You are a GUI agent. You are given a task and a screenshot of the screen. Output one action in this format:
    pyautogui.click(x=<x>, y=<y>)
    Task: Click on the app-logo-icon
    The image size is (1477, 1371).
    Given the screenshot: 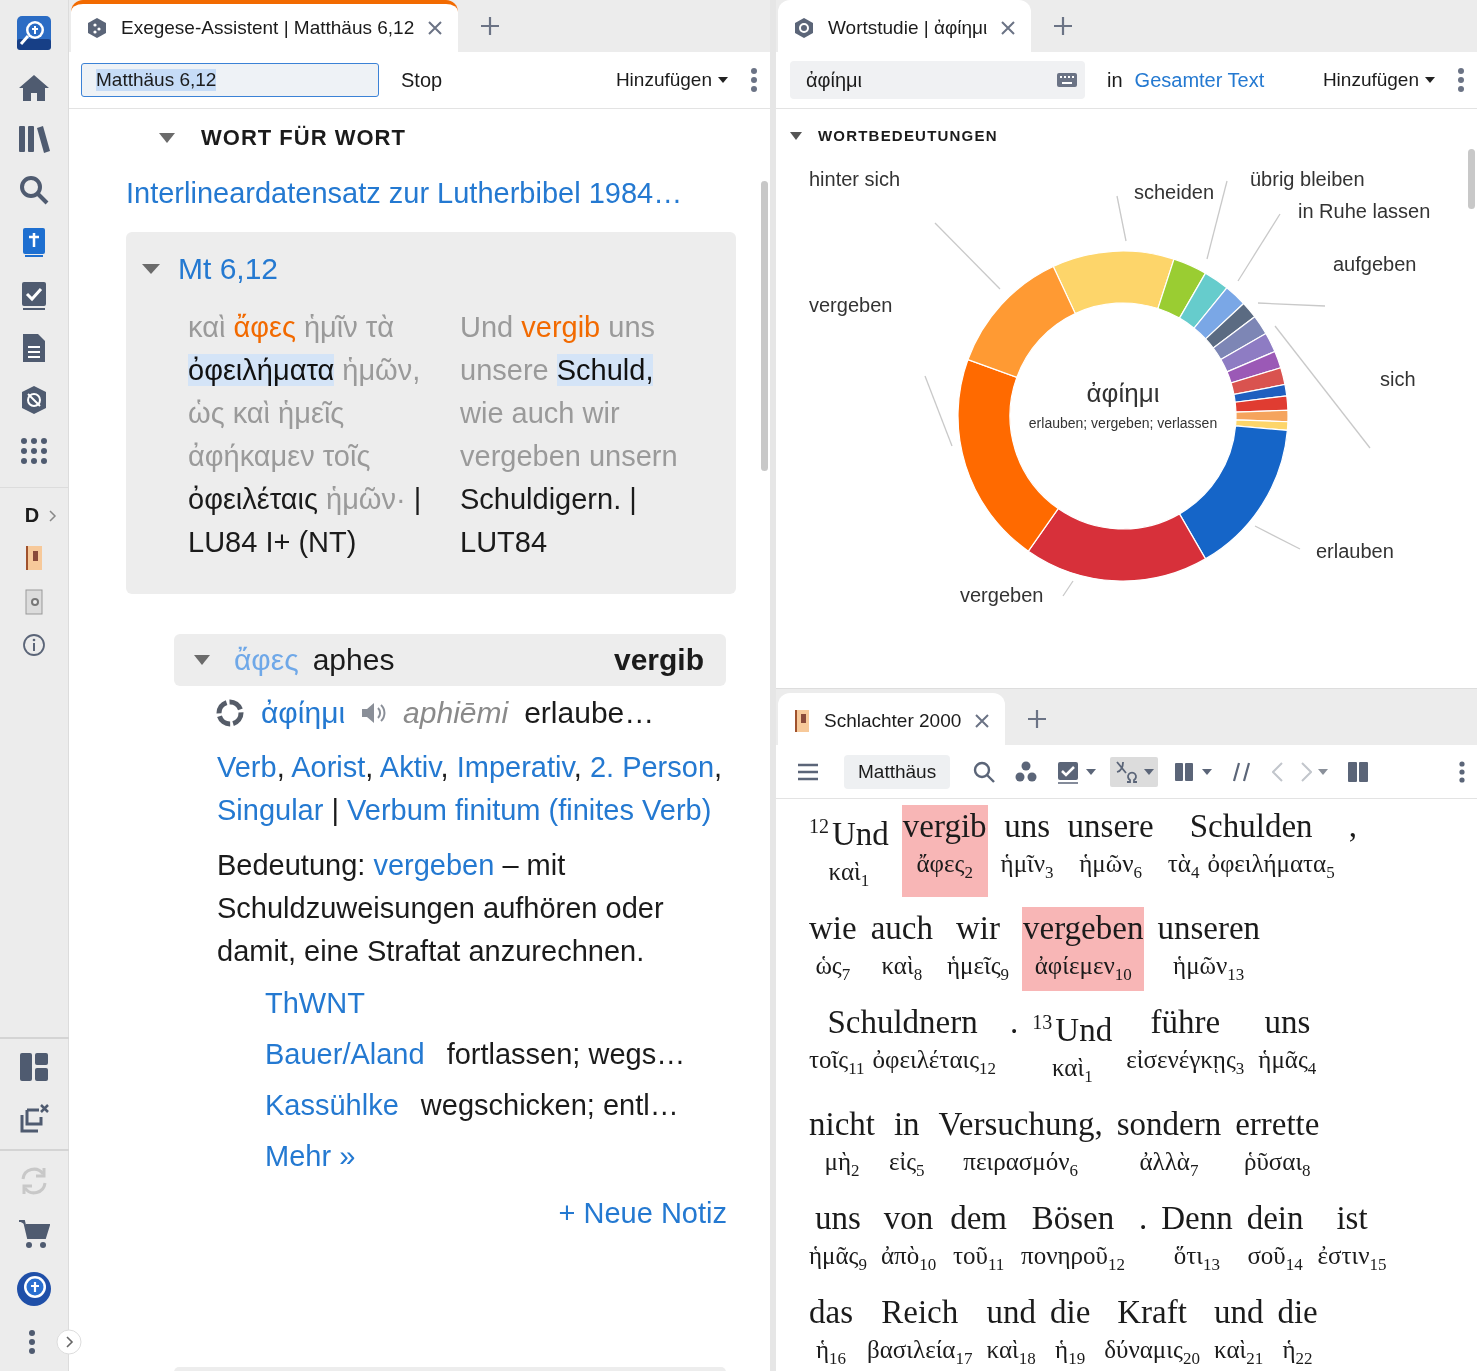 What is the action you would take?
    pyautogui.click(x=34, y=33)
    